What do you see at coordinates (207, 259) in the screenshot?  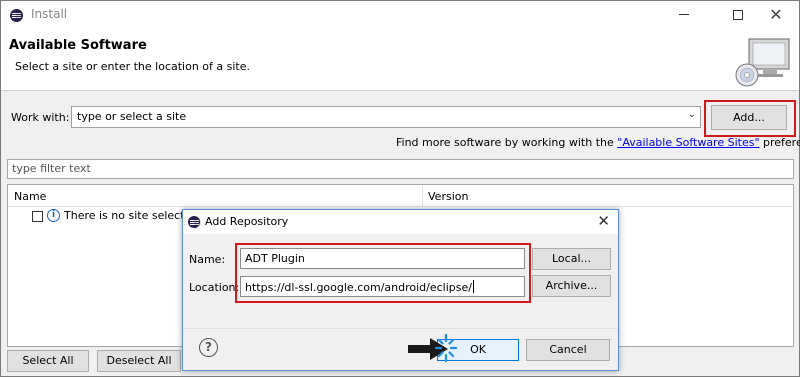 I see `name-label: Name:` at bounding box center [207, 259].